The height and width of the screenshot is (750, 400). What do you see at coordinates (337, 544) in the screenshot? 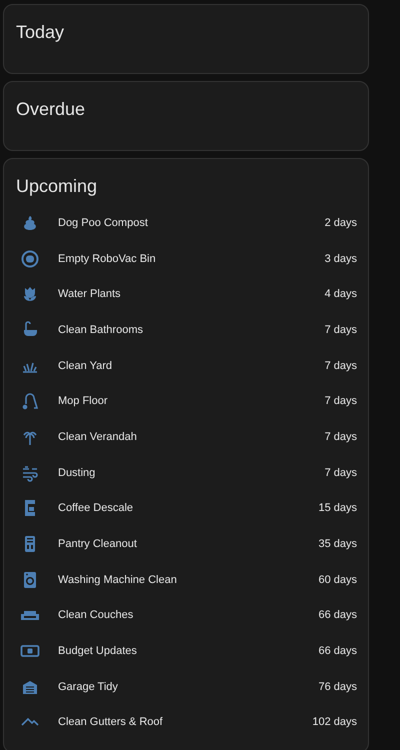
I see `due-time: 35 days` at bounding box center [337, 544].